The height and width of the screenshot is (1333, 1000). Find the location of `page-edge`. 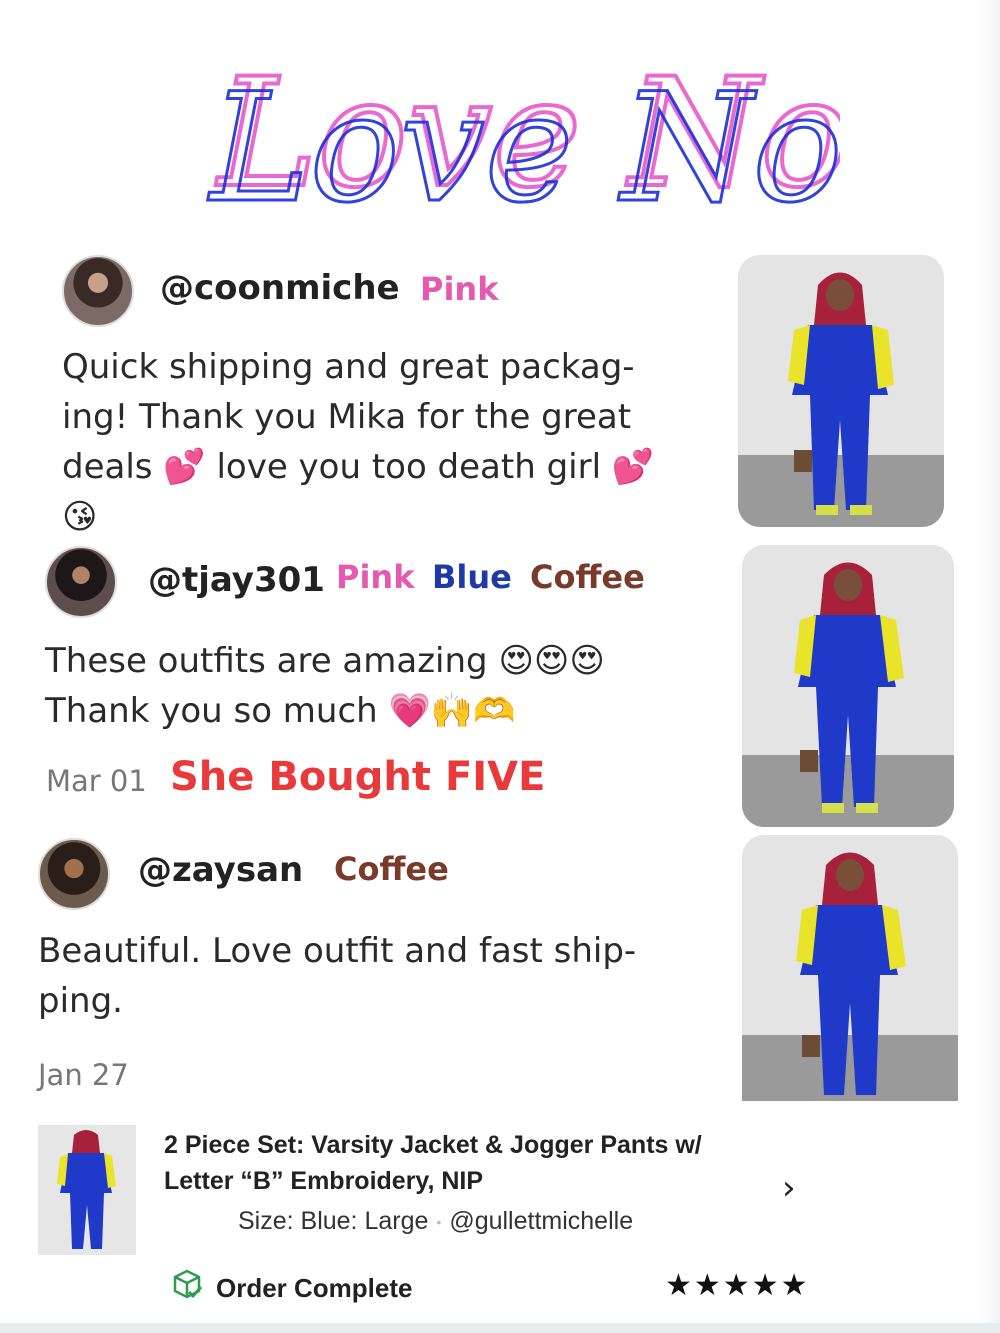

page-edge is located at coordinates (989, 666).